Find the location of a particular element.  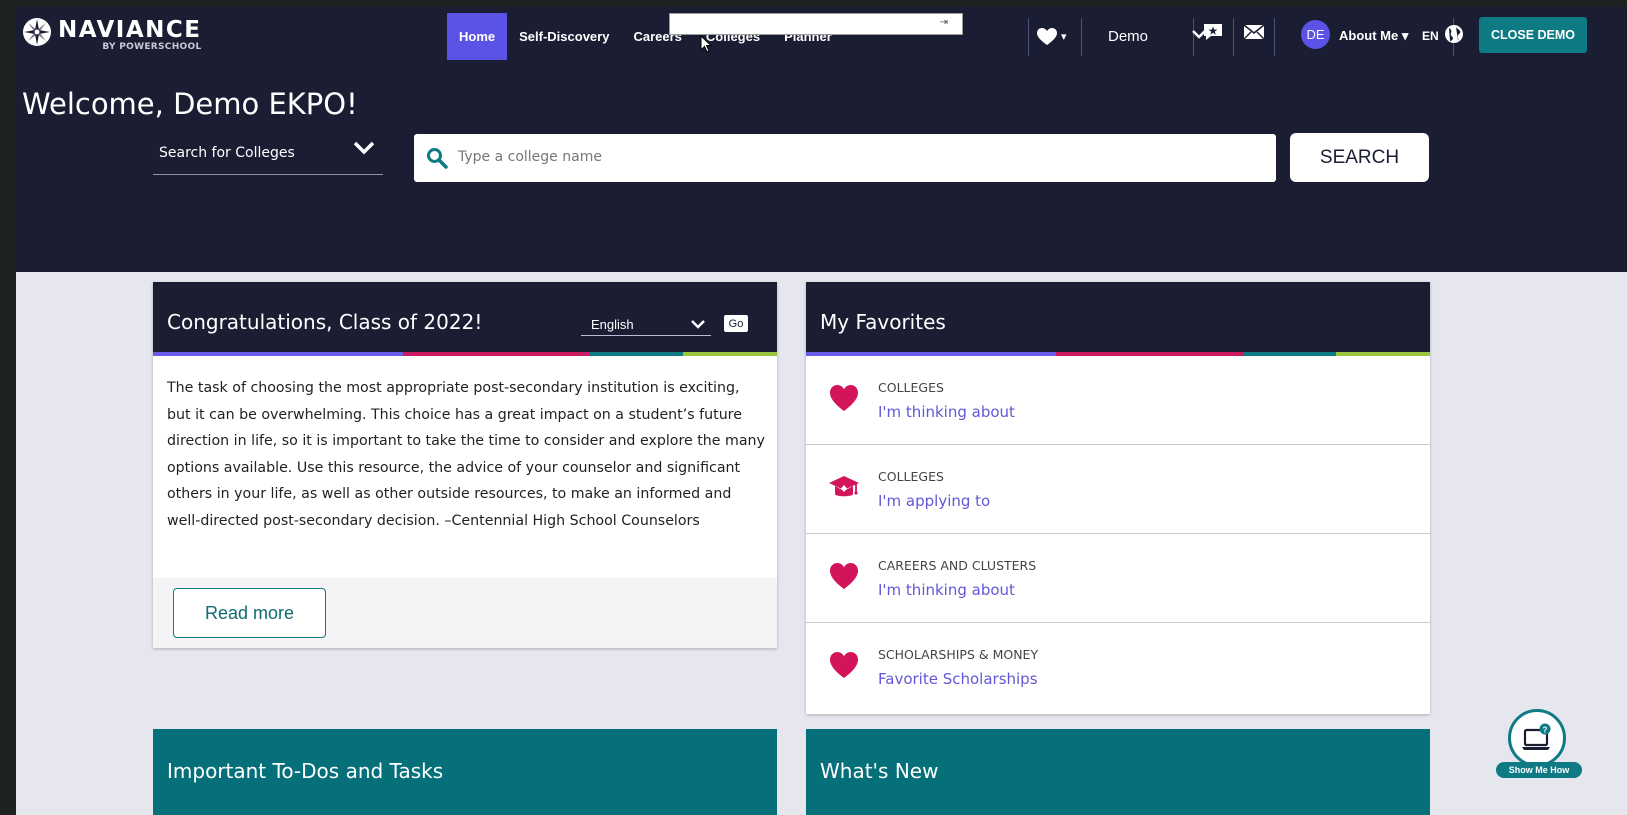

card-title: My Favorites is located at coordinates (883, 322).